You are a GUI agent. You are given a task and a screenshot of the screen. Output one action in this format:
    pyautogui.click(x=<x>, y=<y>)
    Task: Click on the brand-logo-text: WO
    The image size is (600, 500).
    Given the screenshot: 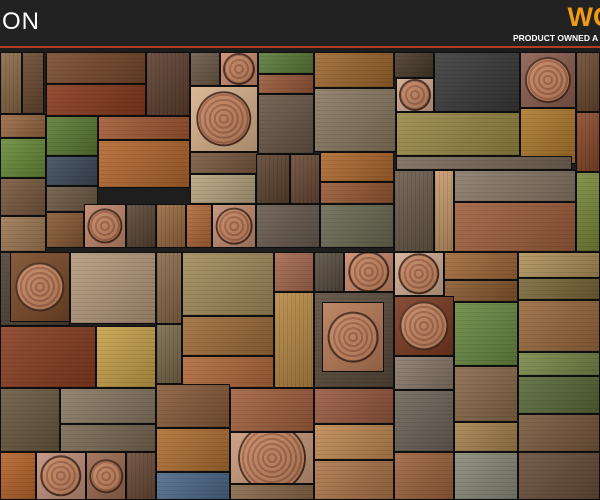 What is the action you would take?
    pyautogui.click(x=583, y=17)
    